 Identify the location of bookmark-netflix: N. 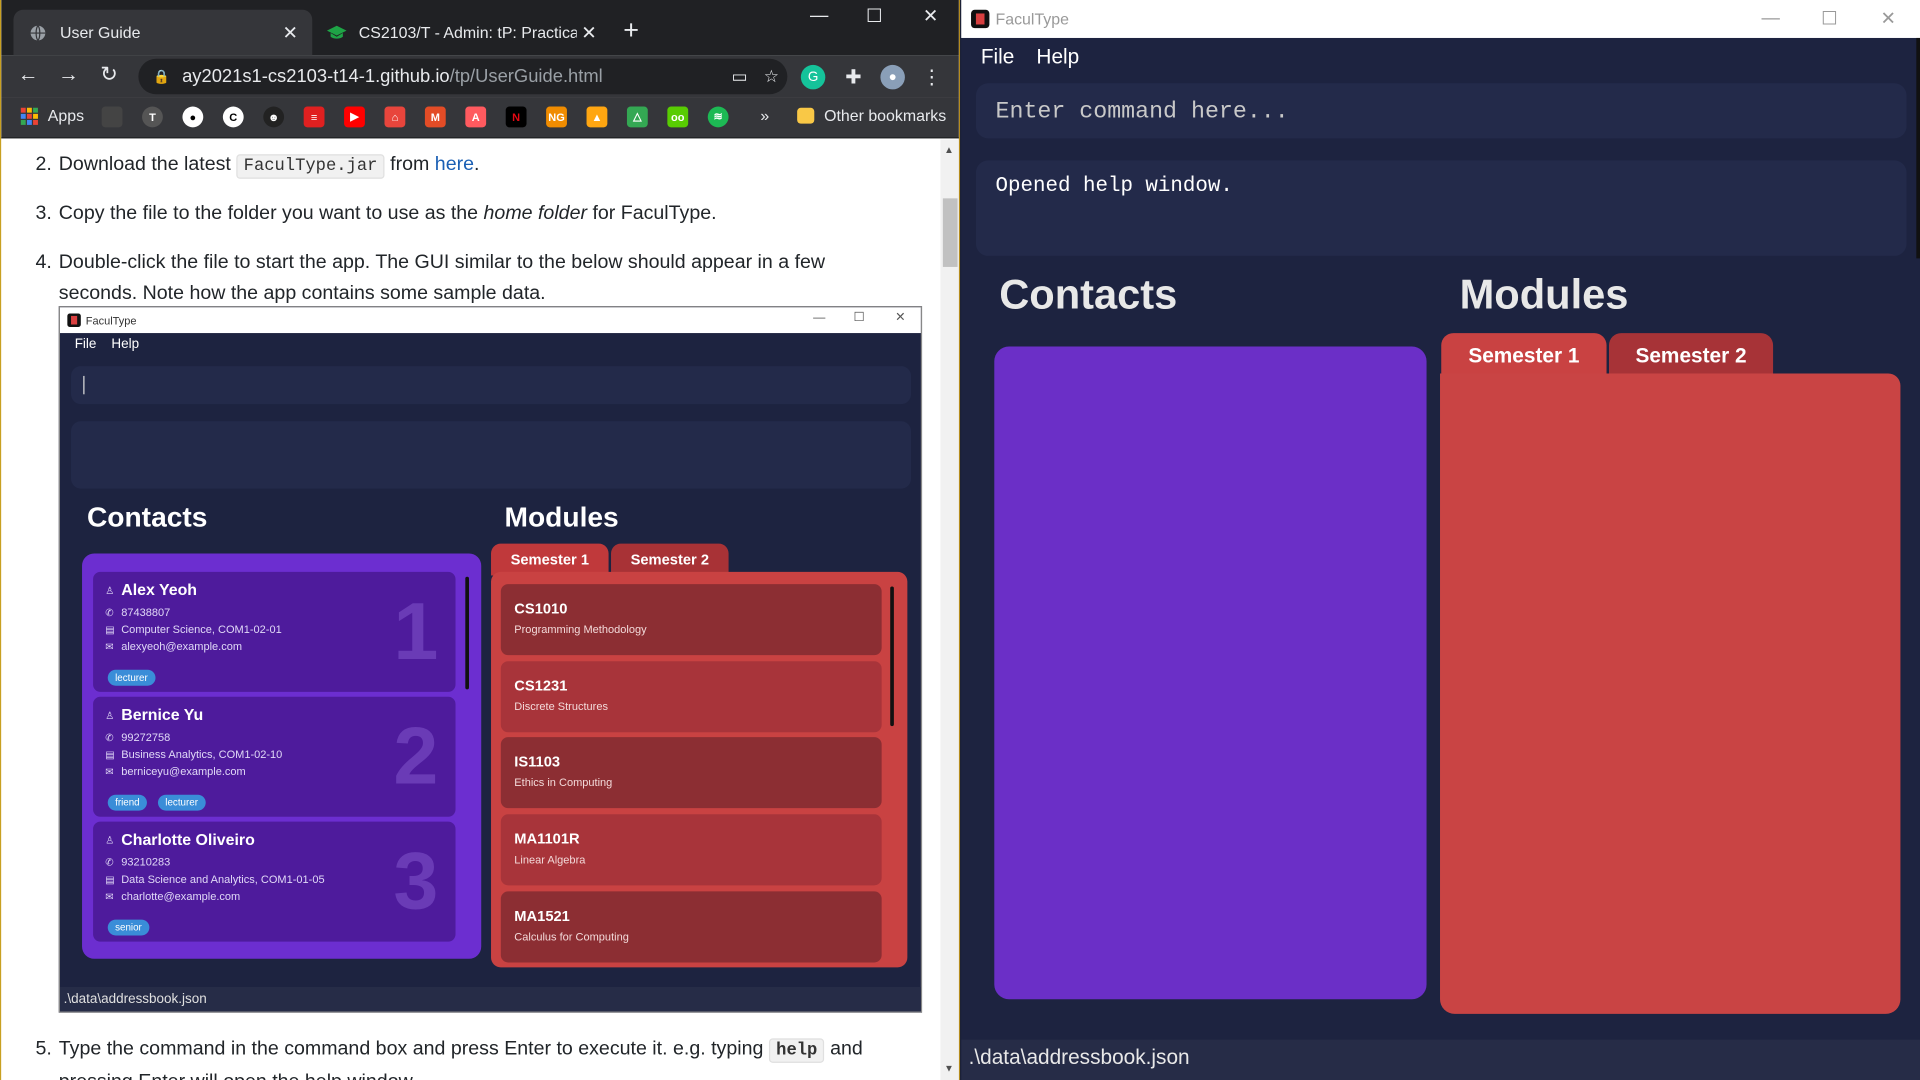
(516, 117).